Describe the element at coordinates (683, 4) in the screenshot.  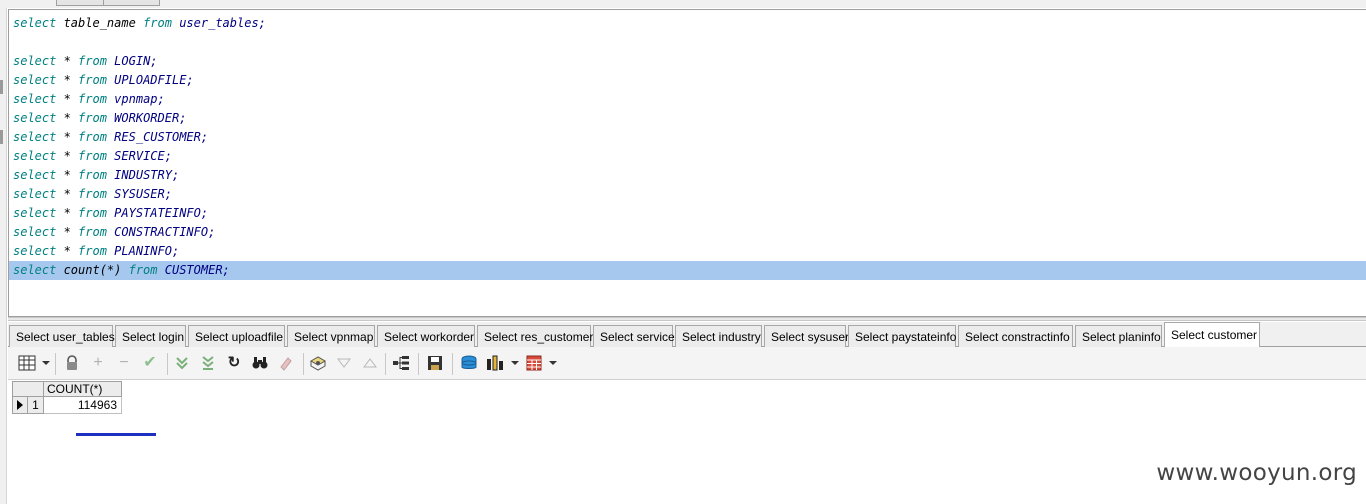
I see `top-strip` at that location.